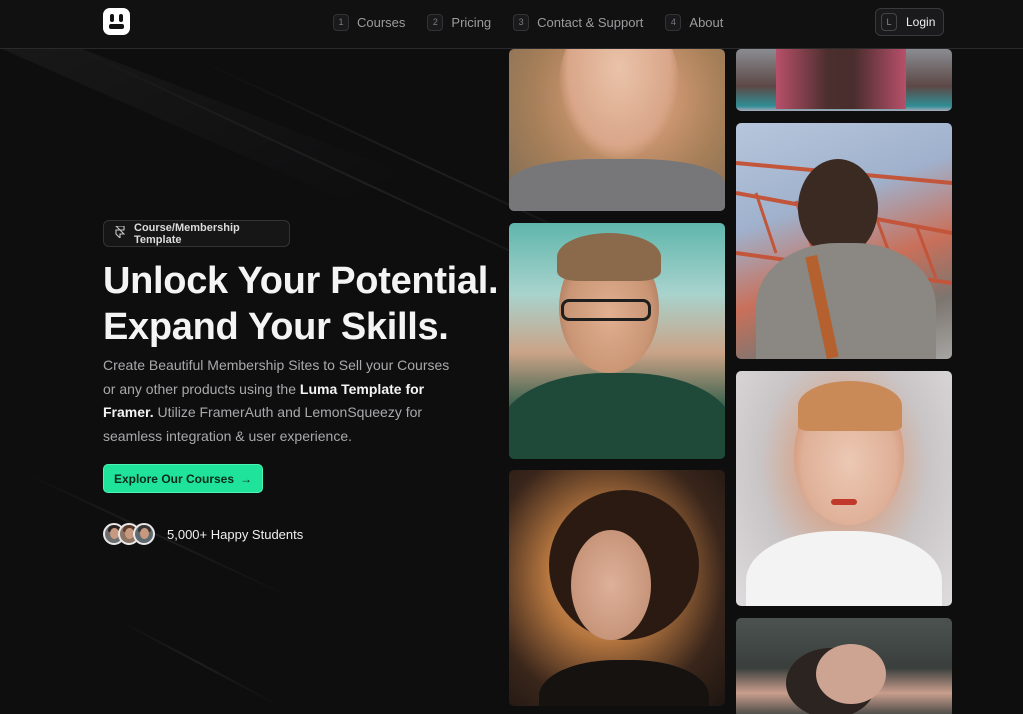 Image resolution: width=1023 pixels, height=714 pixels. What do you see at coordinates (144, 534) in the screenshot?
I see `avatar` at bounding box center [144, 534].